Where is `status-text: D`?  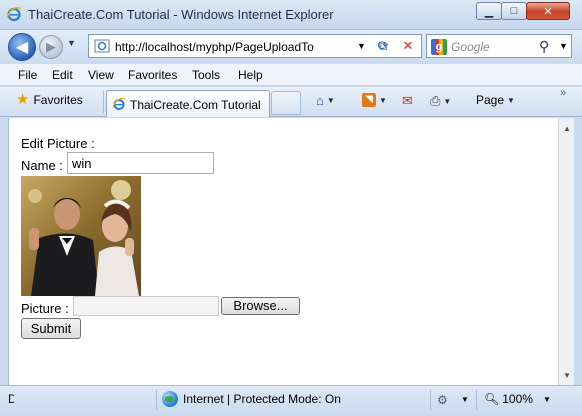
status-text: D is located at coordinates (11, 399).